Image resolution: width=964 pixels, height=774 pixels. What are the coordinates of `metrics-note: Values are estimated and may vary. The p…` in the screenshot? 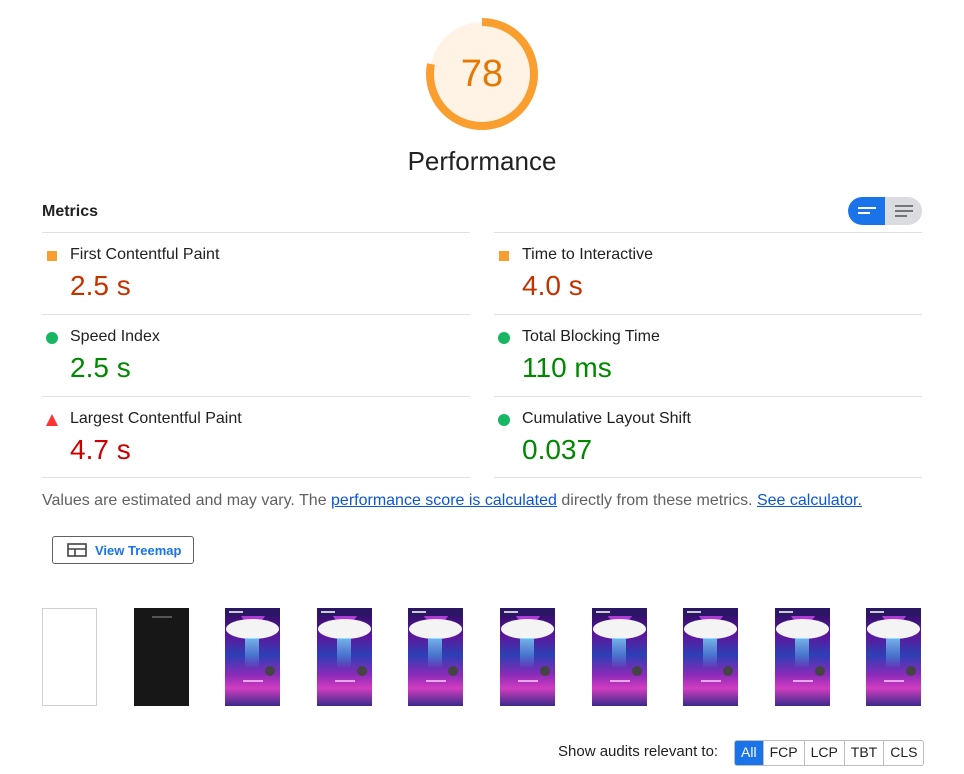 It's located at (452, 501).